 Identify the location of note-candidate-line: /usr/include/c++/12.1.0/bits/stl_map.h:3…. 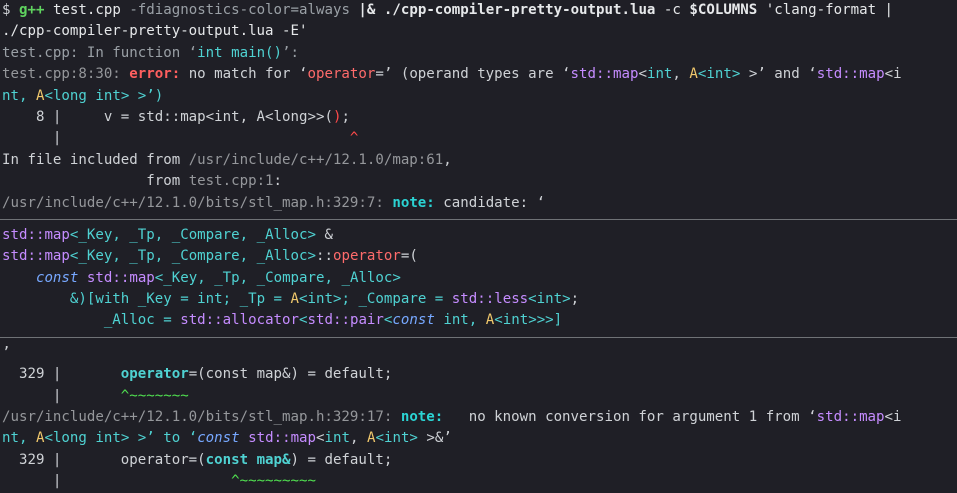
(274, 202).